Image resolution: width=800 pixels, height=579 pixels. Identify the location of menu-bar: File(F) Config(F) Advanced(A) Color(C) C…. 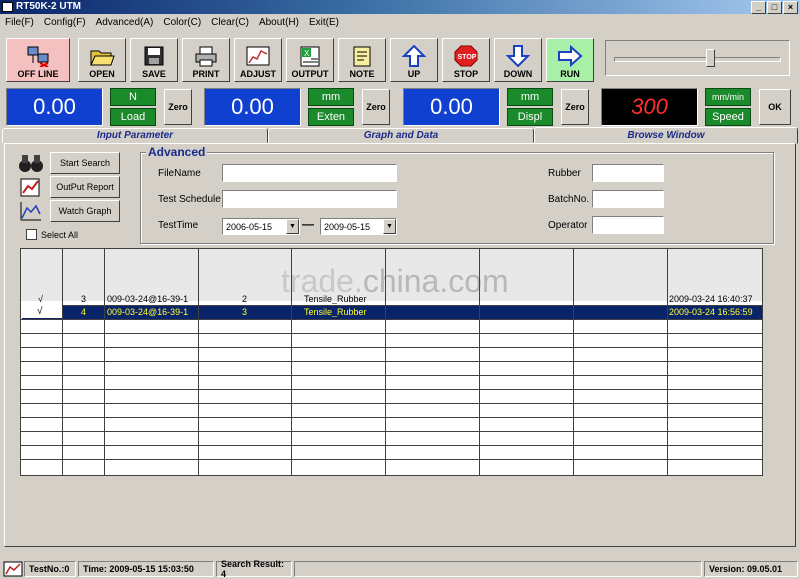
(400, 22).